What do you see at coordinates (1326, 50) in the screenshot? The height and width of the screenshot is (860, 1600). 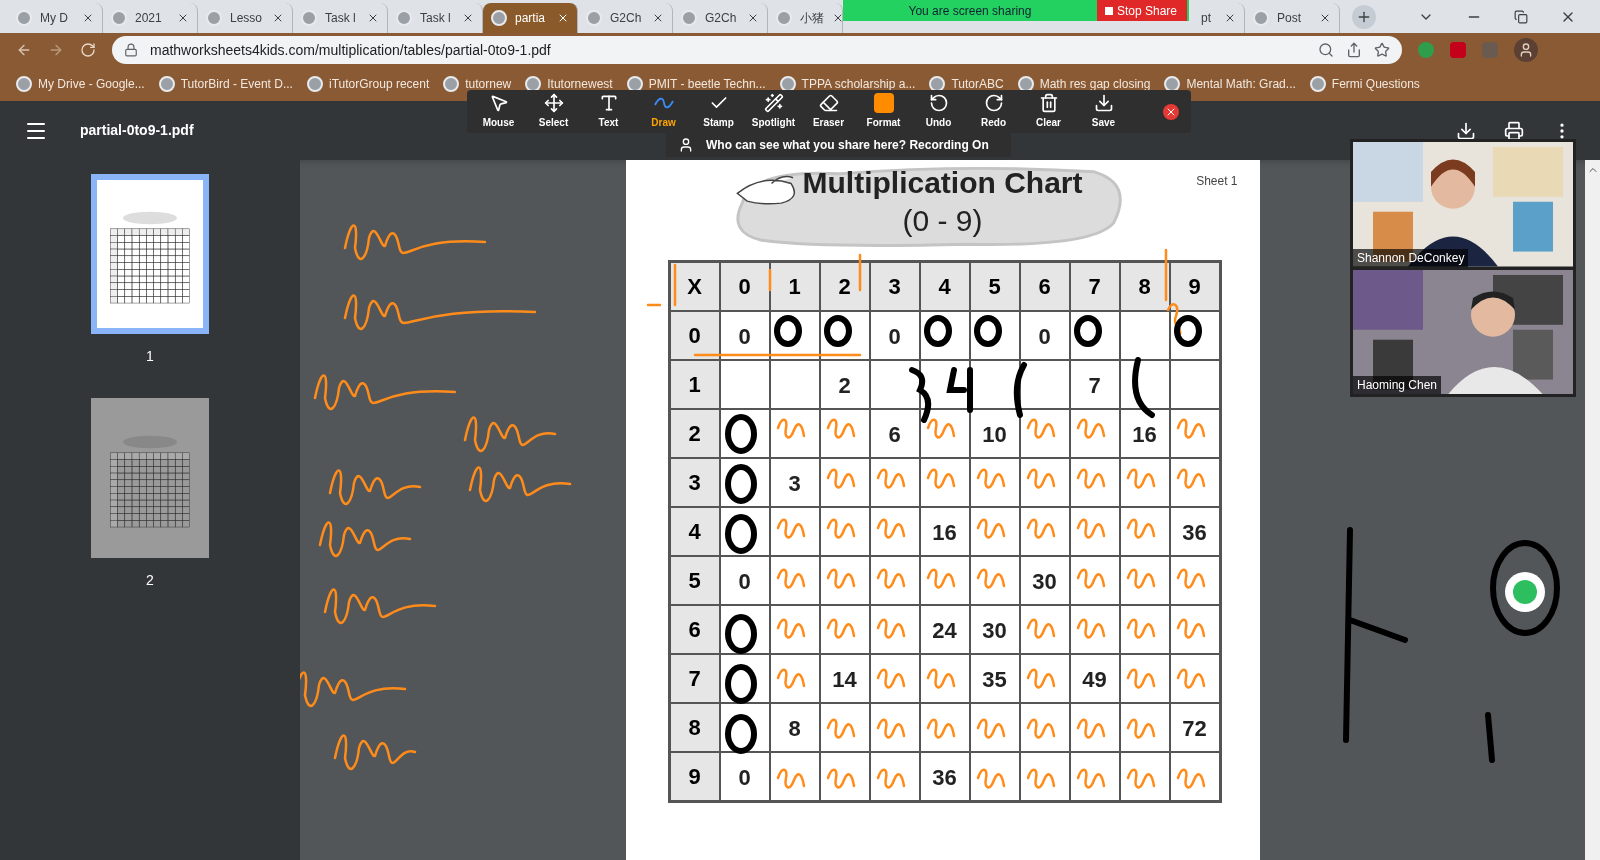 I see `zoom-icon` at bounding box center [1326, 50].